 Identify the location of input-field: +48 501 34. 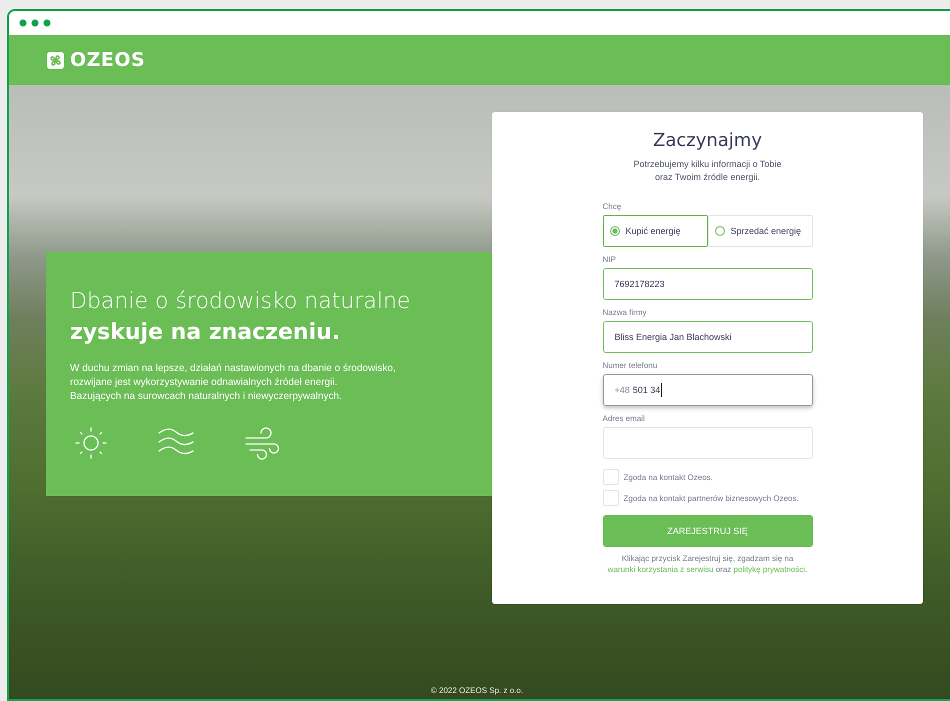
(707, 390).